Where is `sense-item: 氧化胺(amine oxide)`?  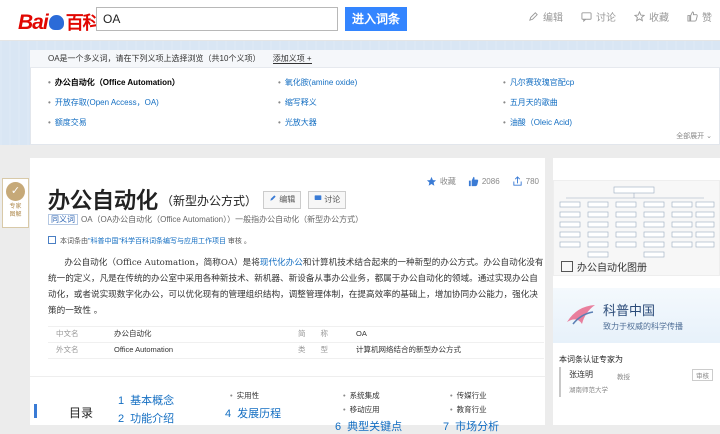
sense-item: 氧化胺(amine oxide) is located at coordinates (317, 83).